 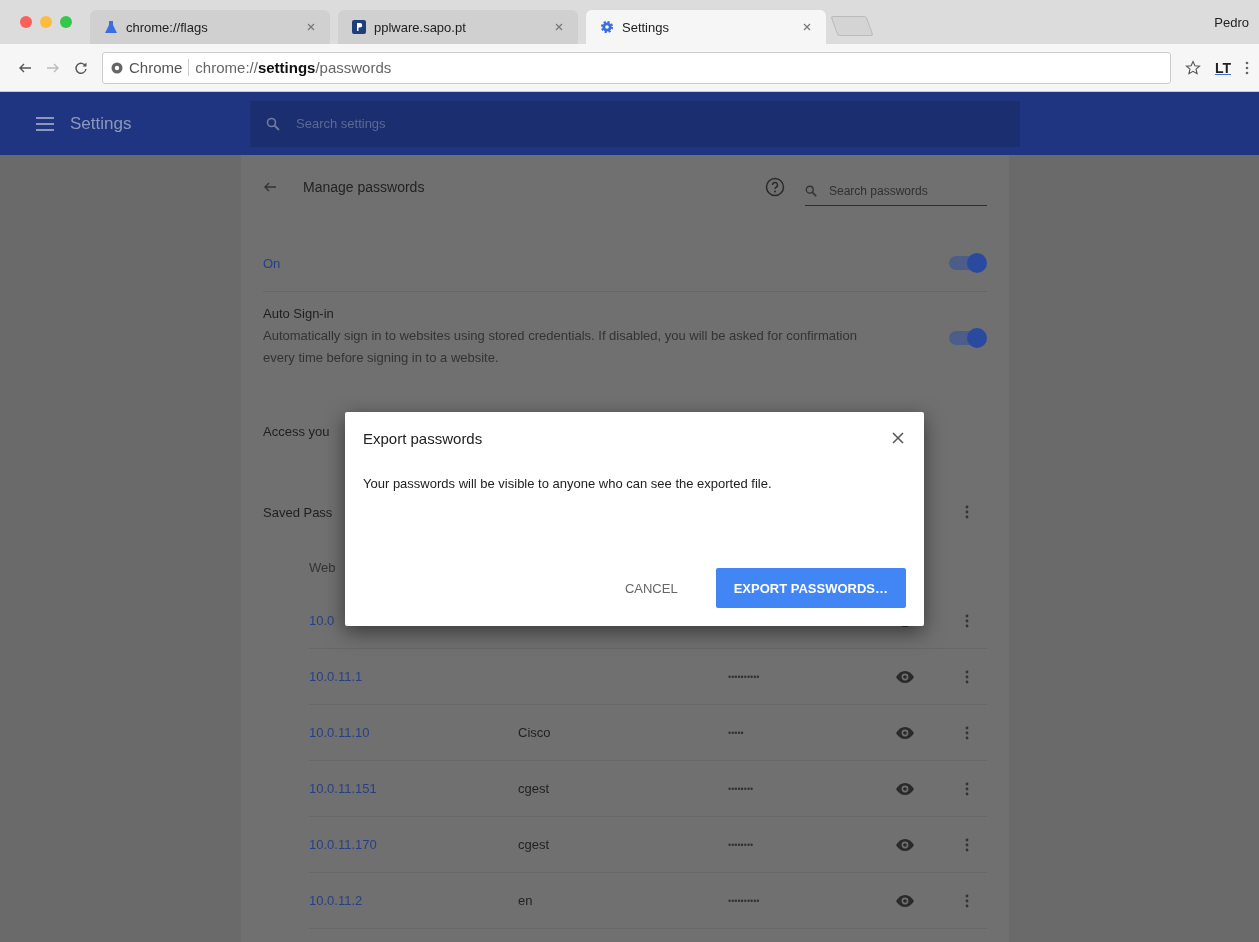 What do you see at coordinates (775, 187) in the screenshot?
I see `help-icon` at bounding box center [775, 187].